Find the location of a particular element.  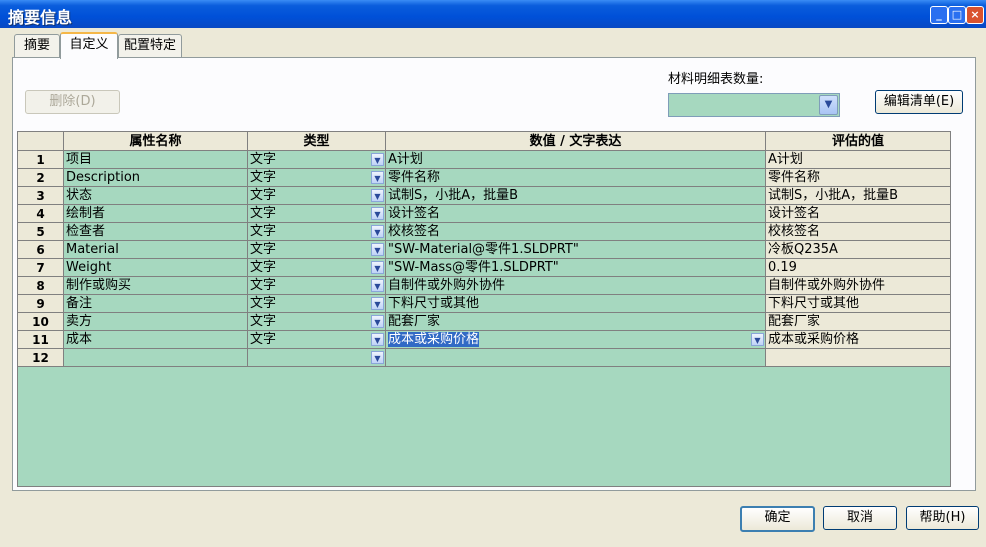

bom-quantity-select: ▼ is located at coordinates (754, 105).